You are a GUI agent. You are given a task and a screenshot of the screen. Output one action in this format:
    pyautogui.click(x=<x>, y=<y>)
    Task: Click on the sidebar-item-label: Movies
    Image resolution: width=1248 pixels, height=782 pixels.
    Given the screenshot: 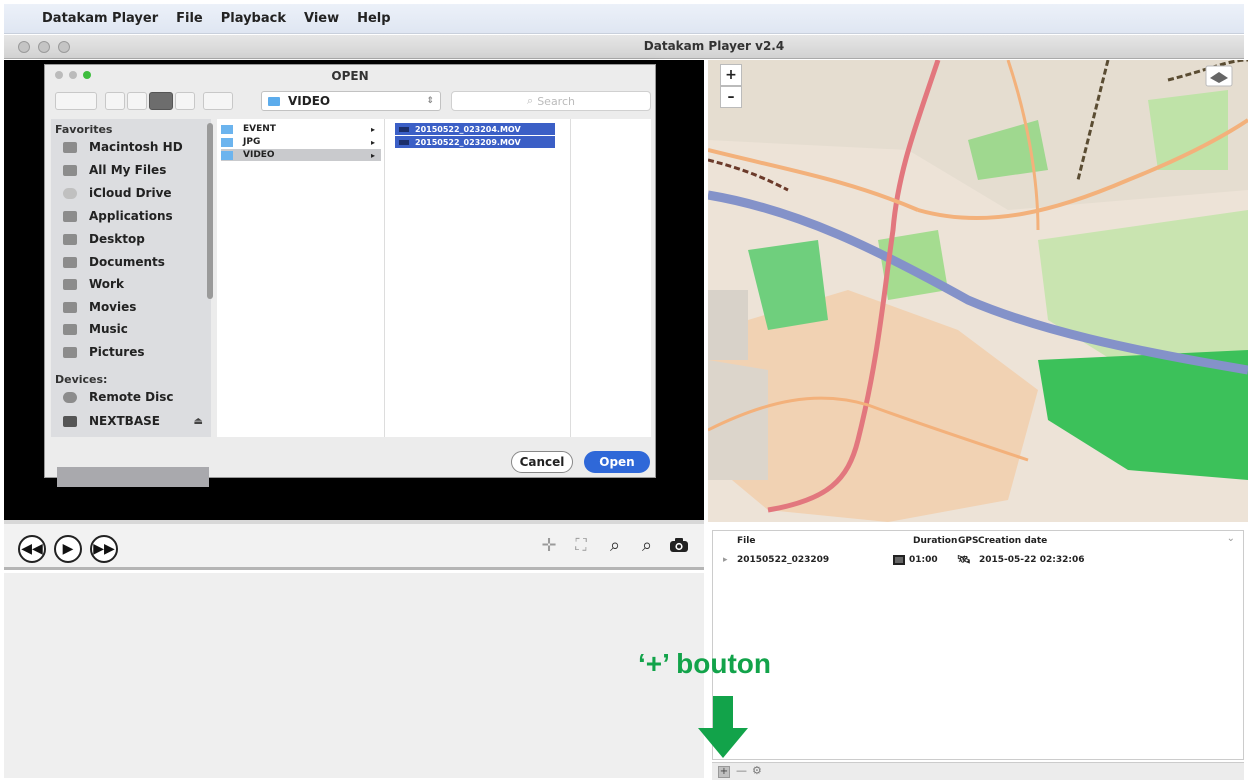 What is the action you would take?
    pyautogui.click(x=113, y=307)
    